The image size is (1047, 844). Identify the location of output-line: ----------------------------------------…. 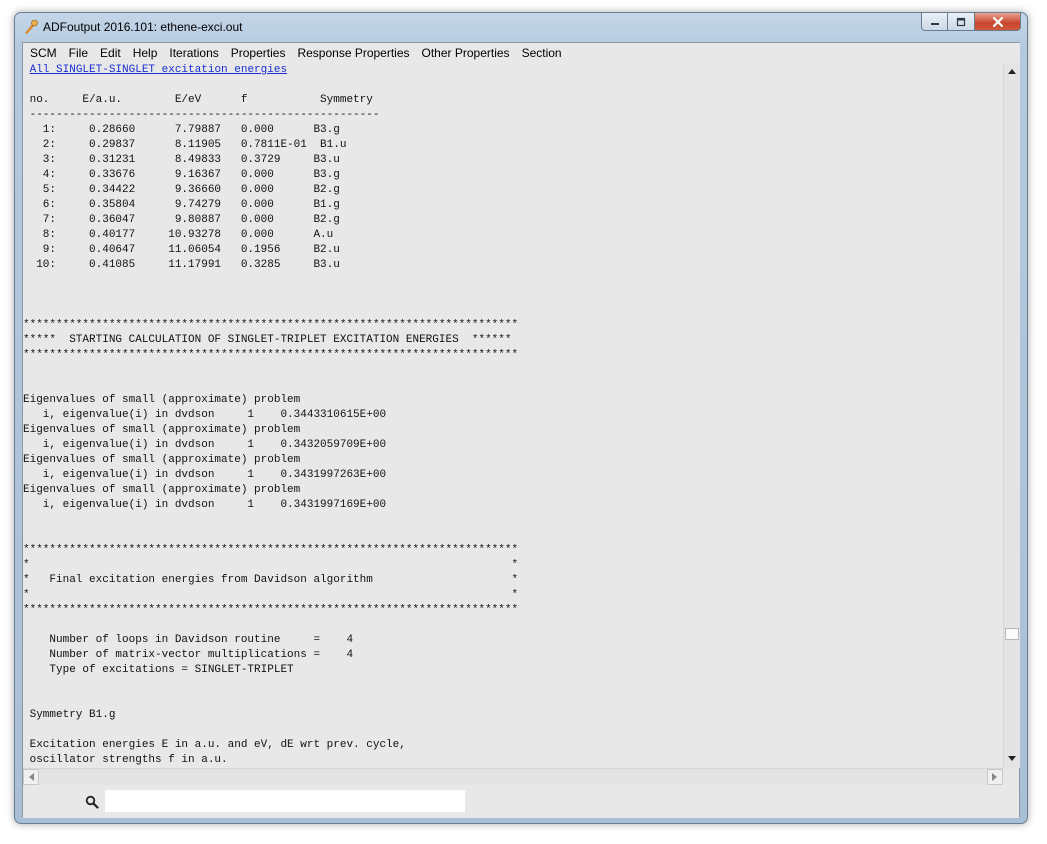
(201, 115).